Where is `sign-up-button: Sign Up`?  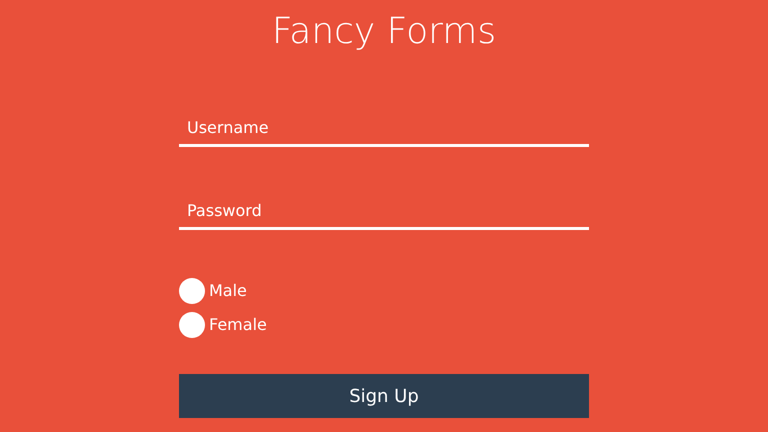 sign-up-button: Sign Up is located at coordinates (384, 396).